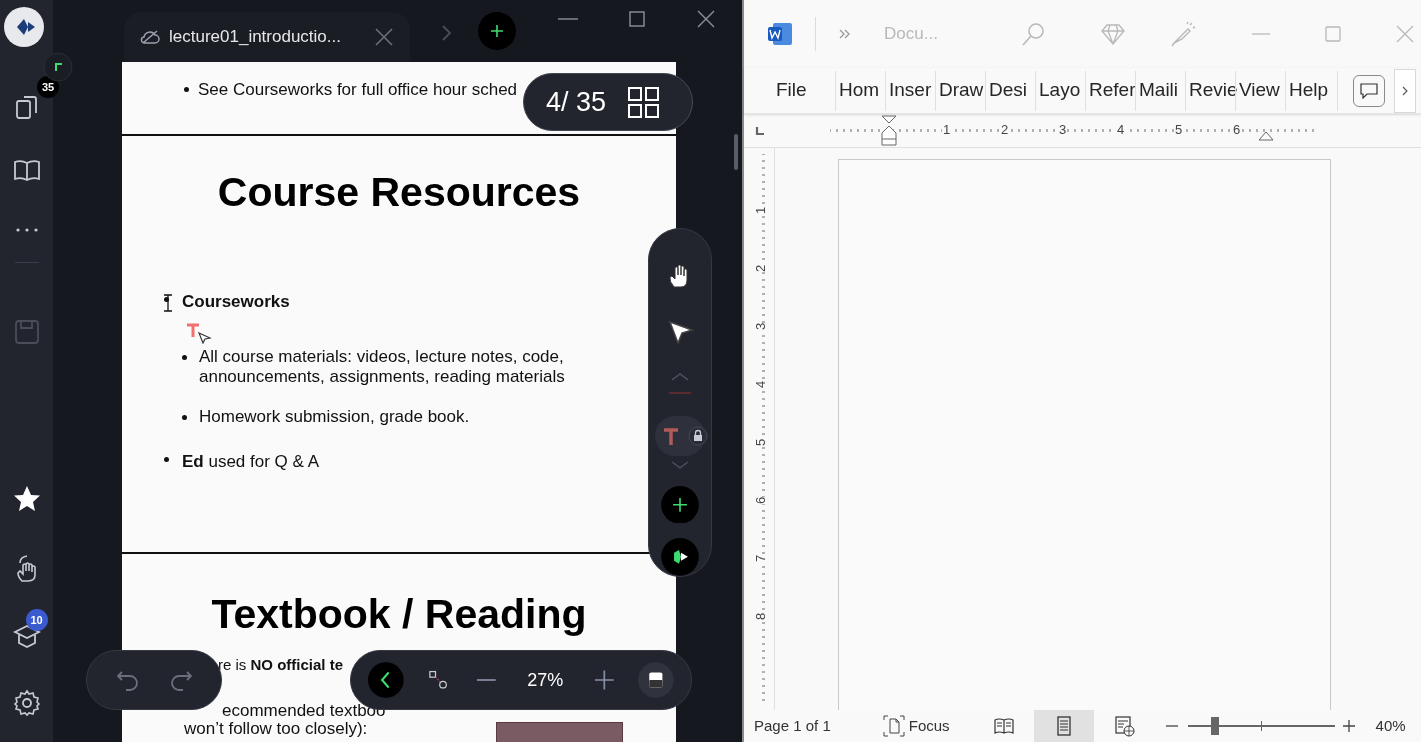  What do you see at coordinates (1215, 726) in the screenshot?
I see `slider-thumb` at bounding box center [1215, 726].